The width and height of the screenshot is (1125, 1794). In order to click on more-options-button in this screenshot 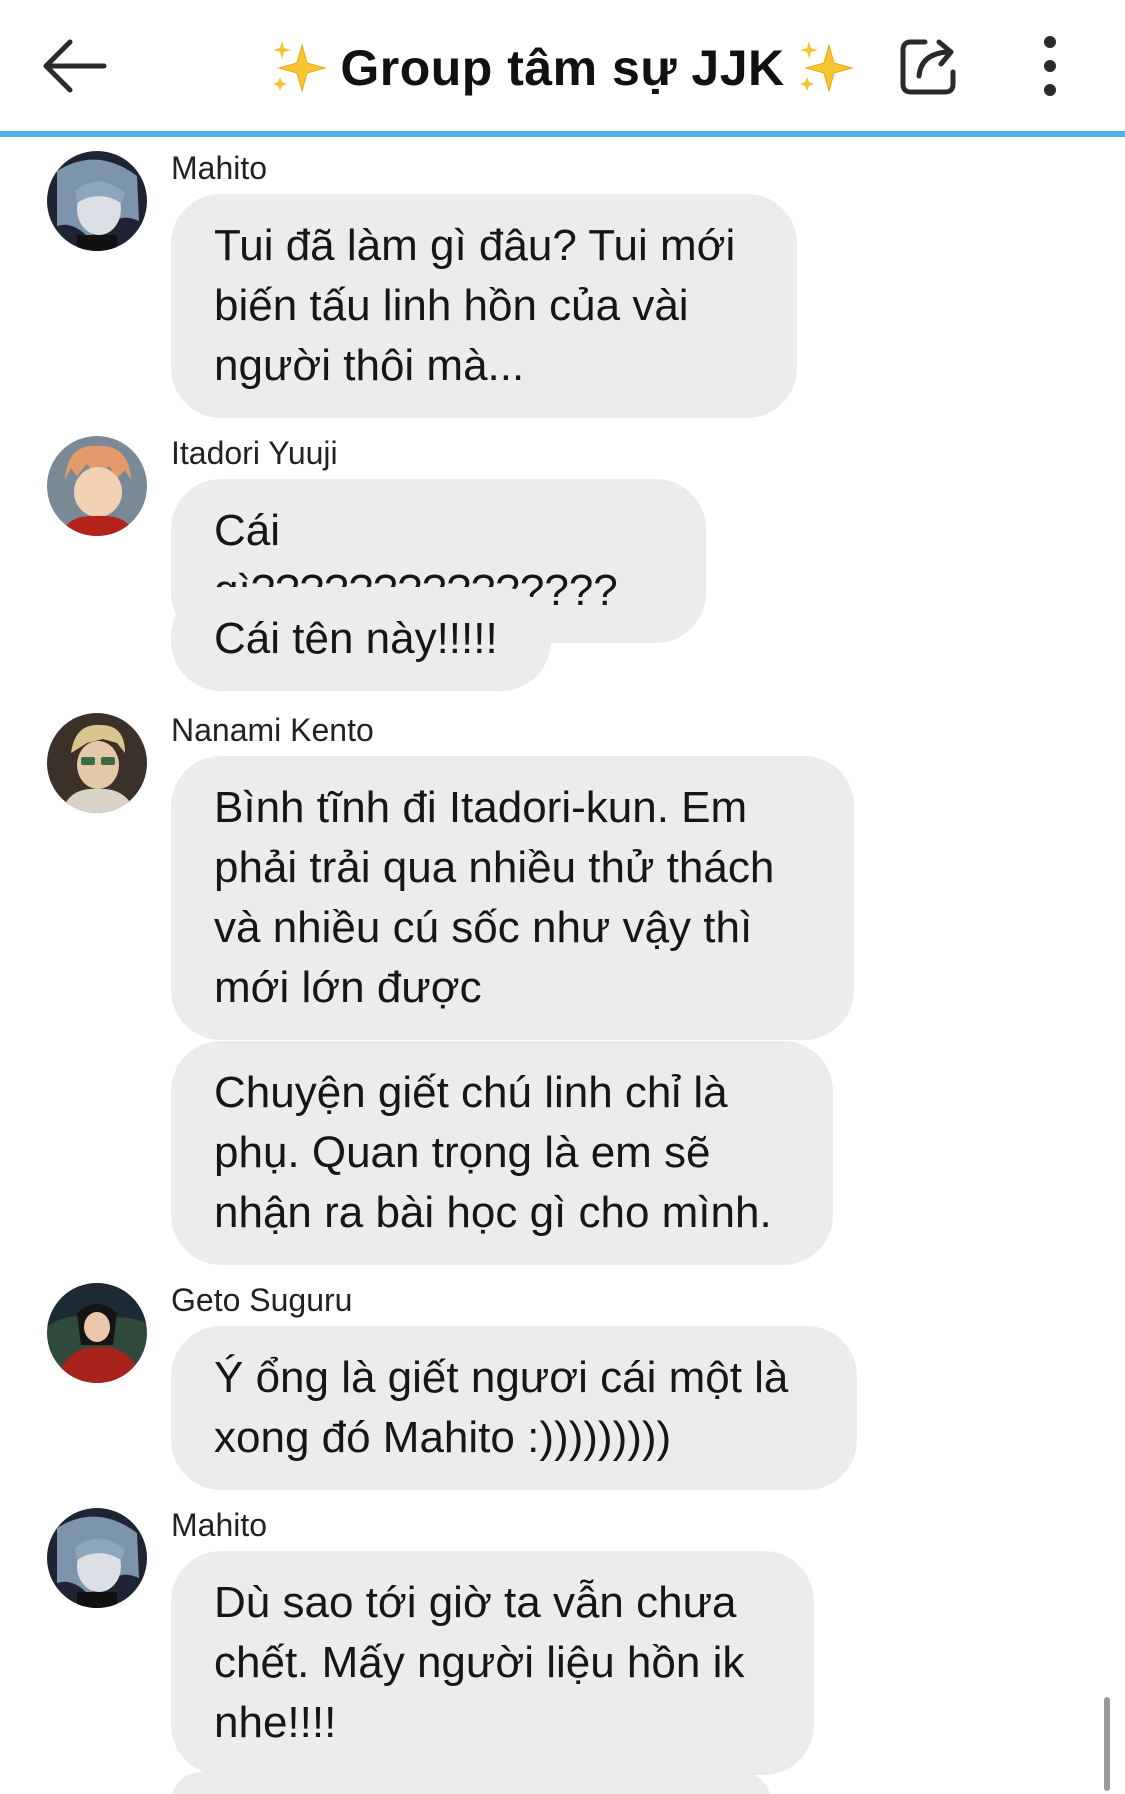, I will do `click(1050, 66)`.